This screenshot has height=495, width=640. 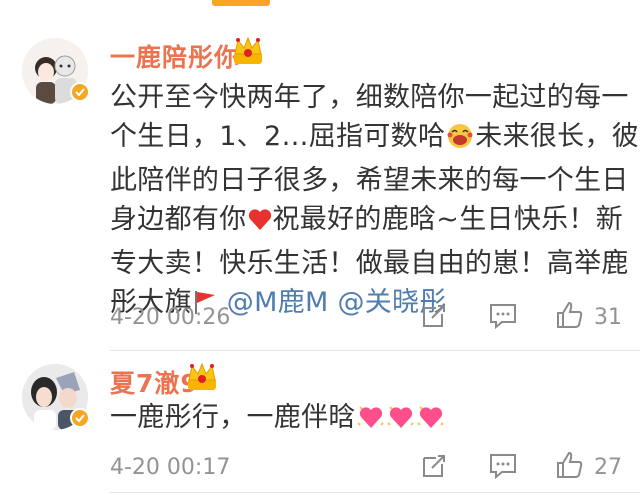 I want to click on like-count: 31, so click(x=608, y=317).